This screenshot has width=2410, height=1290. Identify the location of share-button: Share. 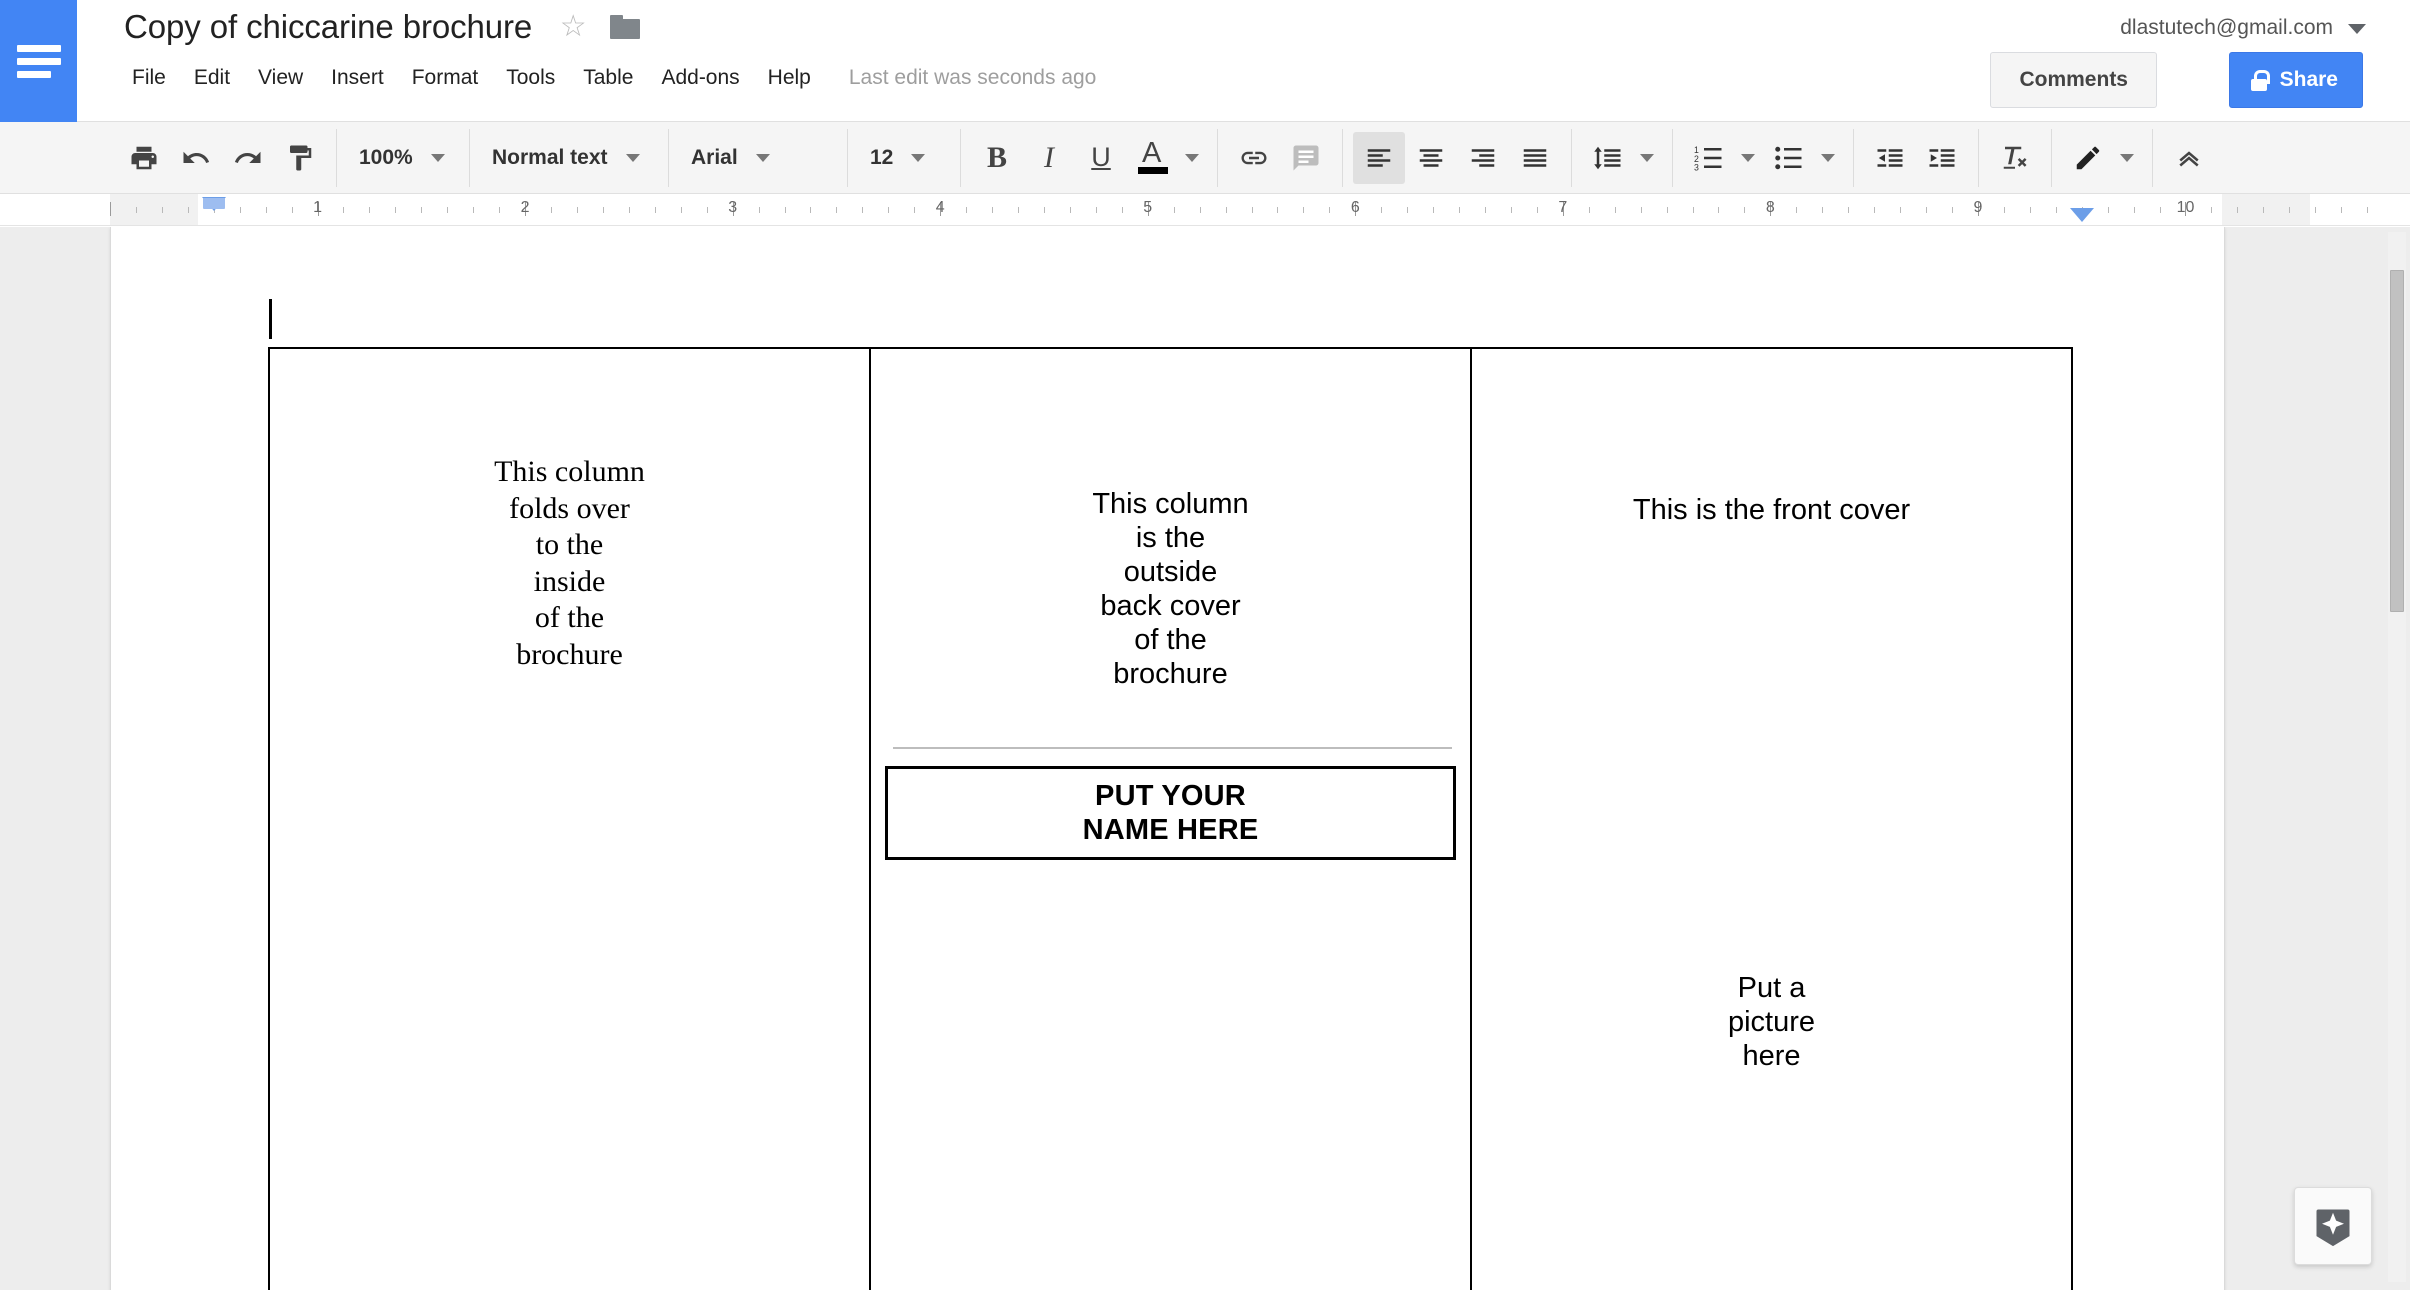
(2295, 80).